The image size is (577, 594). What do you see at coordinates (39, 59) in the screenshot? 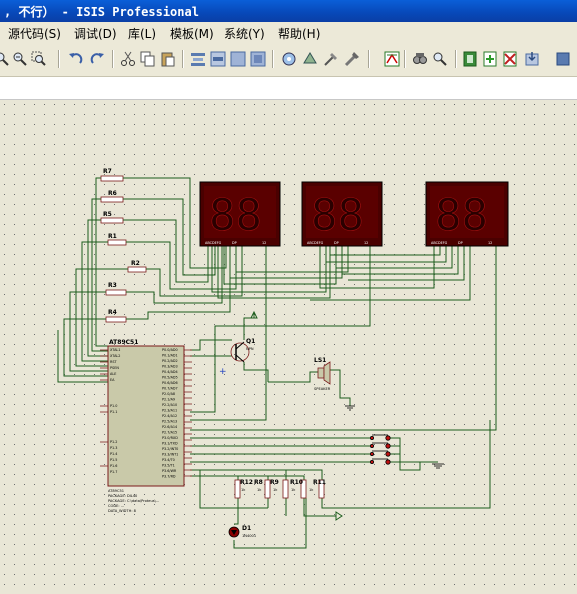
I see `zoom-area-icon` at bounding box center [39, 59].